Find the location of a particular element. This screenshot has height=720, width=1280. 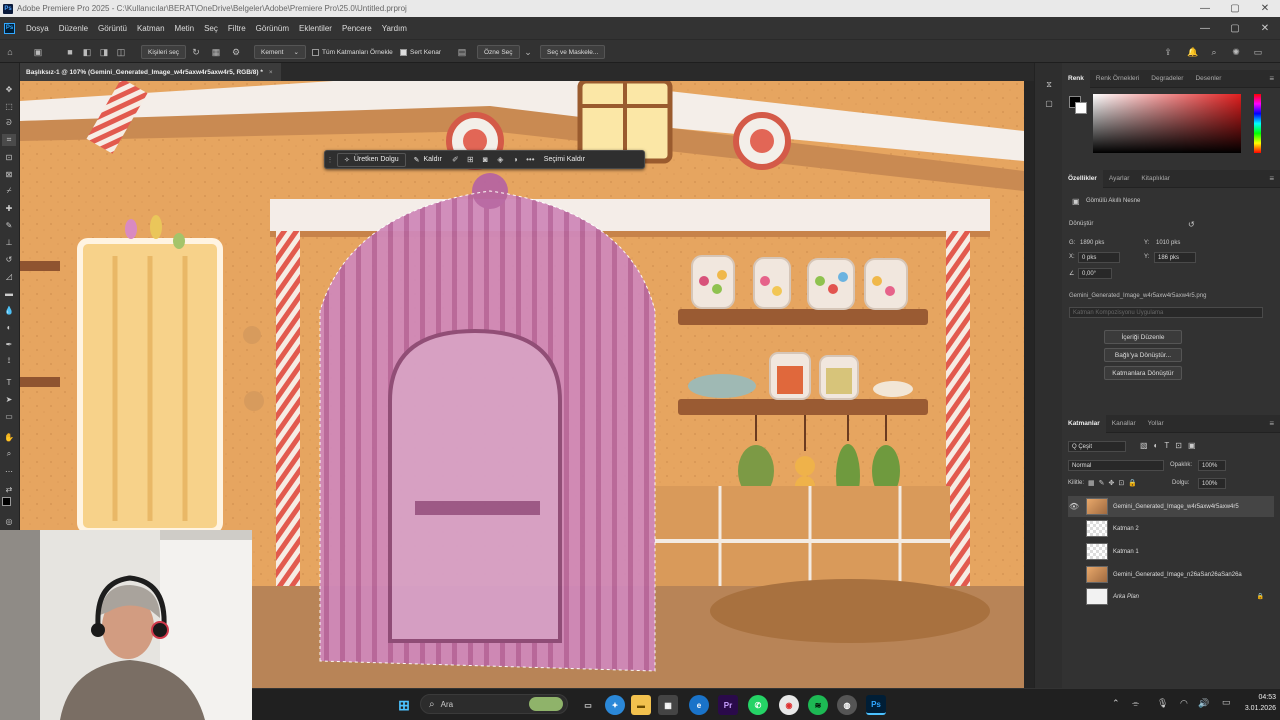

share-icon: ⇪ is located at coordinates (1168, 52).